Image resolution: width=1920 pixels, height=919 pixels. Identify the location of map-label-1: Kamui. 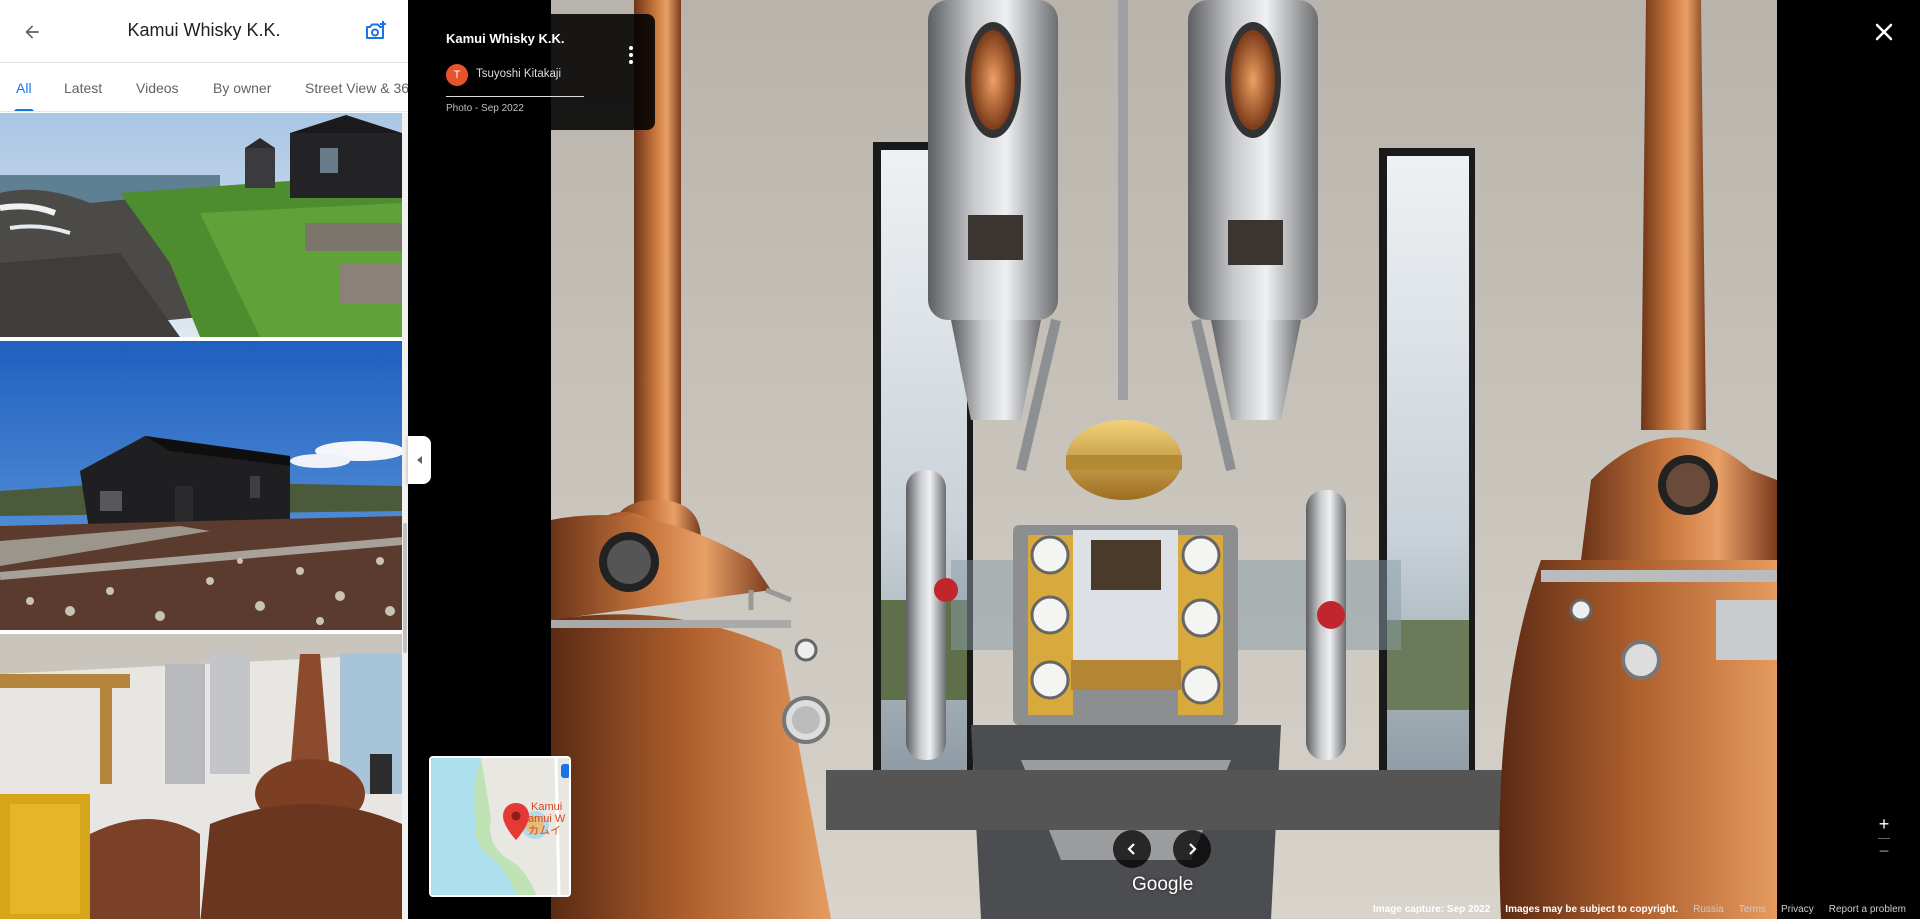
(546, 807).